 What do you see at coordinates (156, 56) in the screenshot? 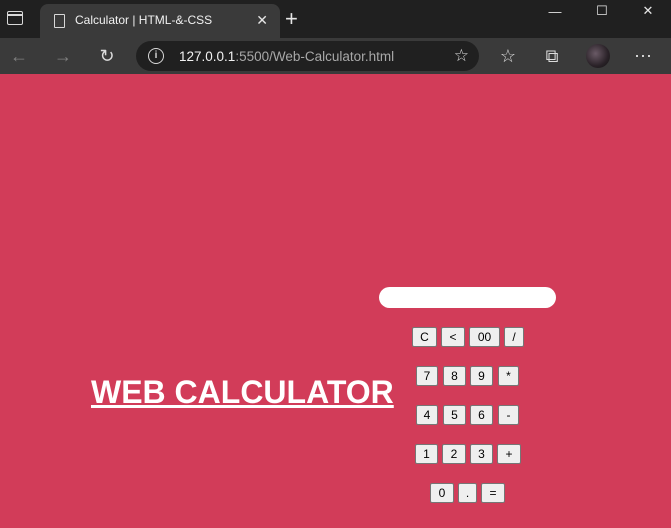
I see `site-info-icon: i` at bounding box center [156, 56].